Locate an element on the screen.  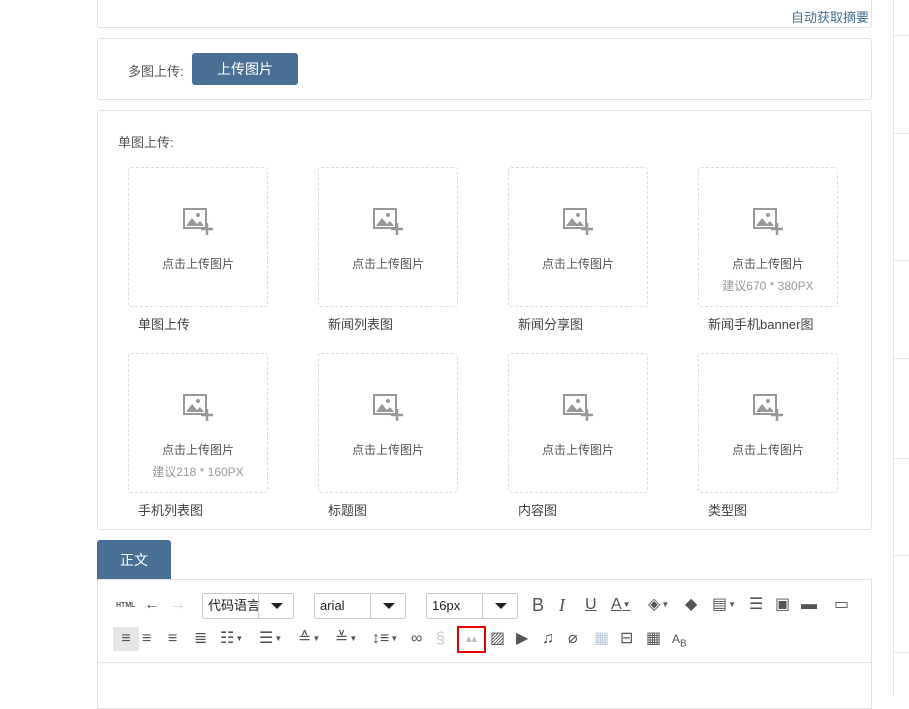
card-label: 单图上传 is located at coordinates (164, 324).